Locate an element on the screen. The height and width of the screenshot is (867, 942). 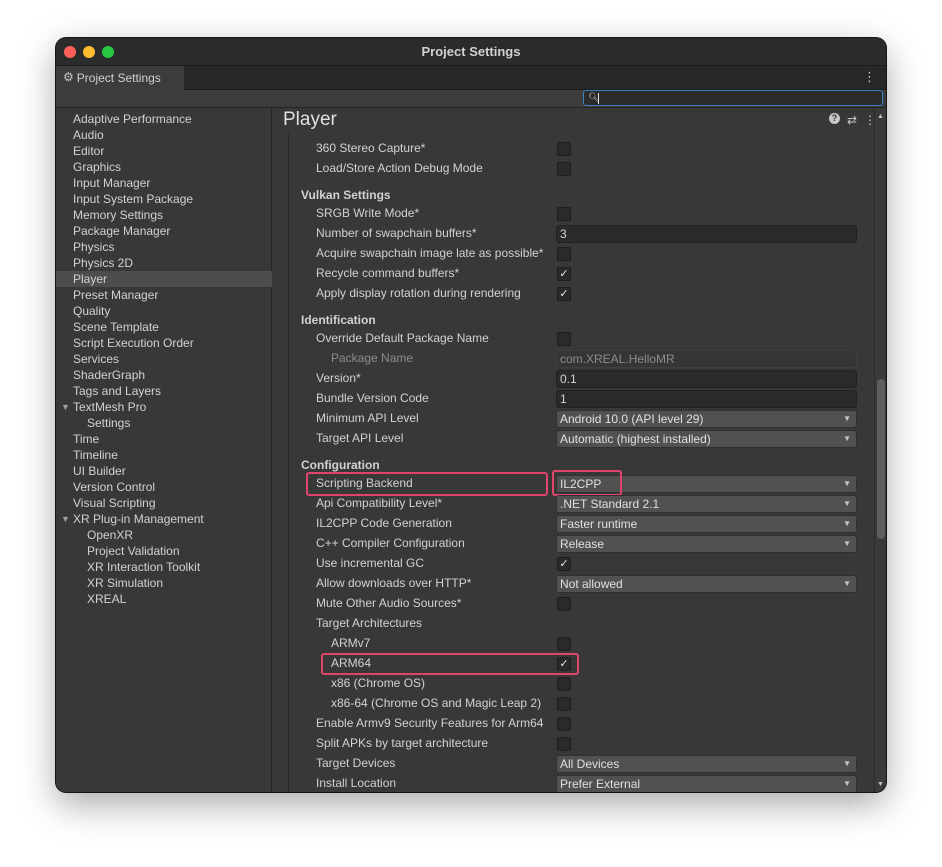
sidebar-item-scene-template: Scene Template is located at coordinates (164, 327).